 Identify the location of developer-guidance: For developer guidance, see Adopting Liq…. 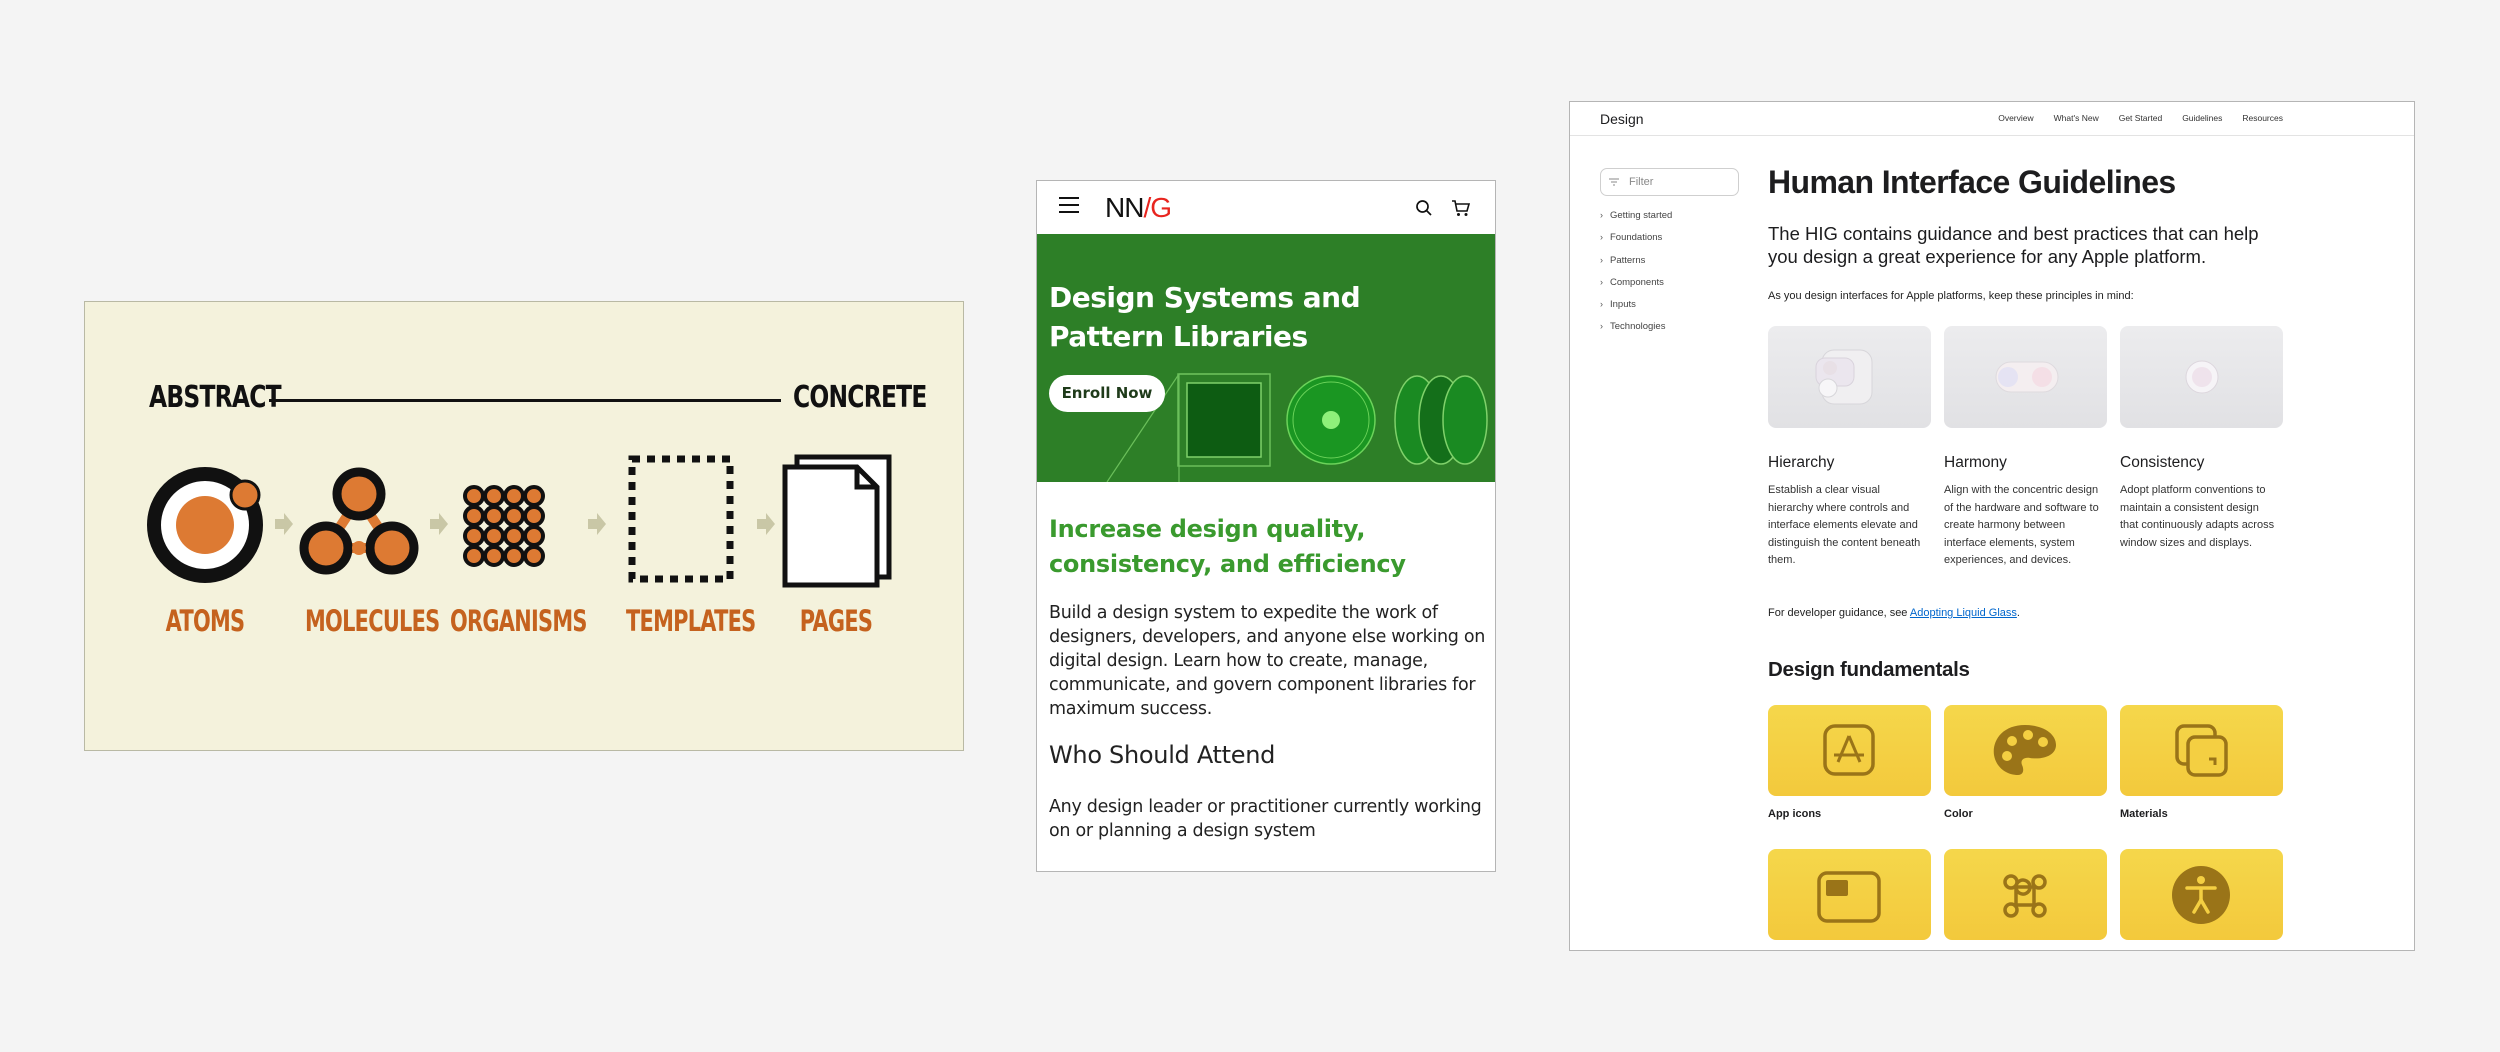
(1894, 613).